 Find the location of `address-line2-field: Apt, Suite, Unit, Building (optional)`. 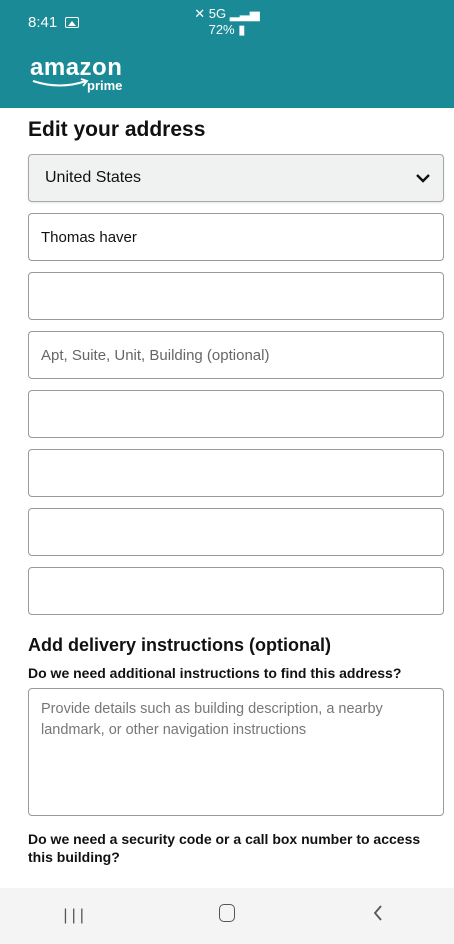

address-line2-field: Apt, Suite, Unit, Building (optional) is located at coordinates (236, 355).